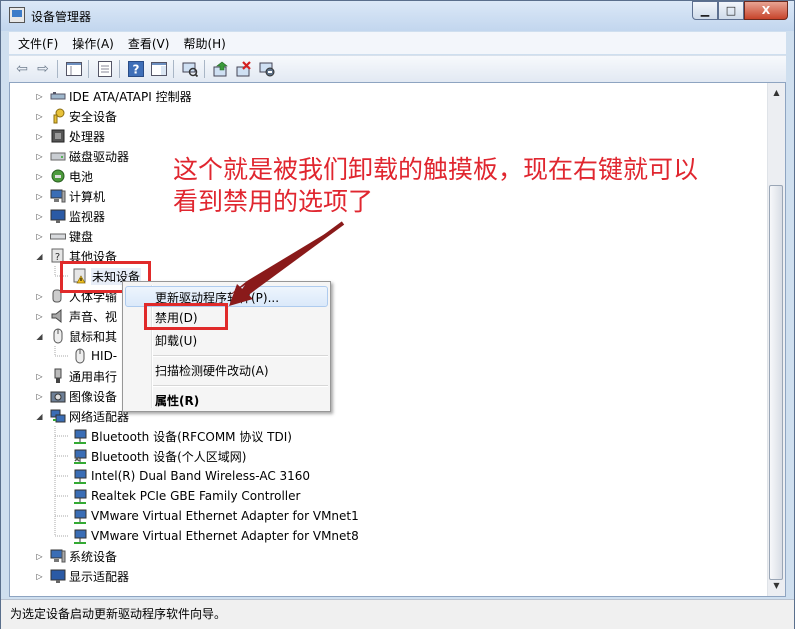 The image size is (795, 630). I want to click on tree-item-network-adapters: ◢ 网络适配器, so click(82, 416).